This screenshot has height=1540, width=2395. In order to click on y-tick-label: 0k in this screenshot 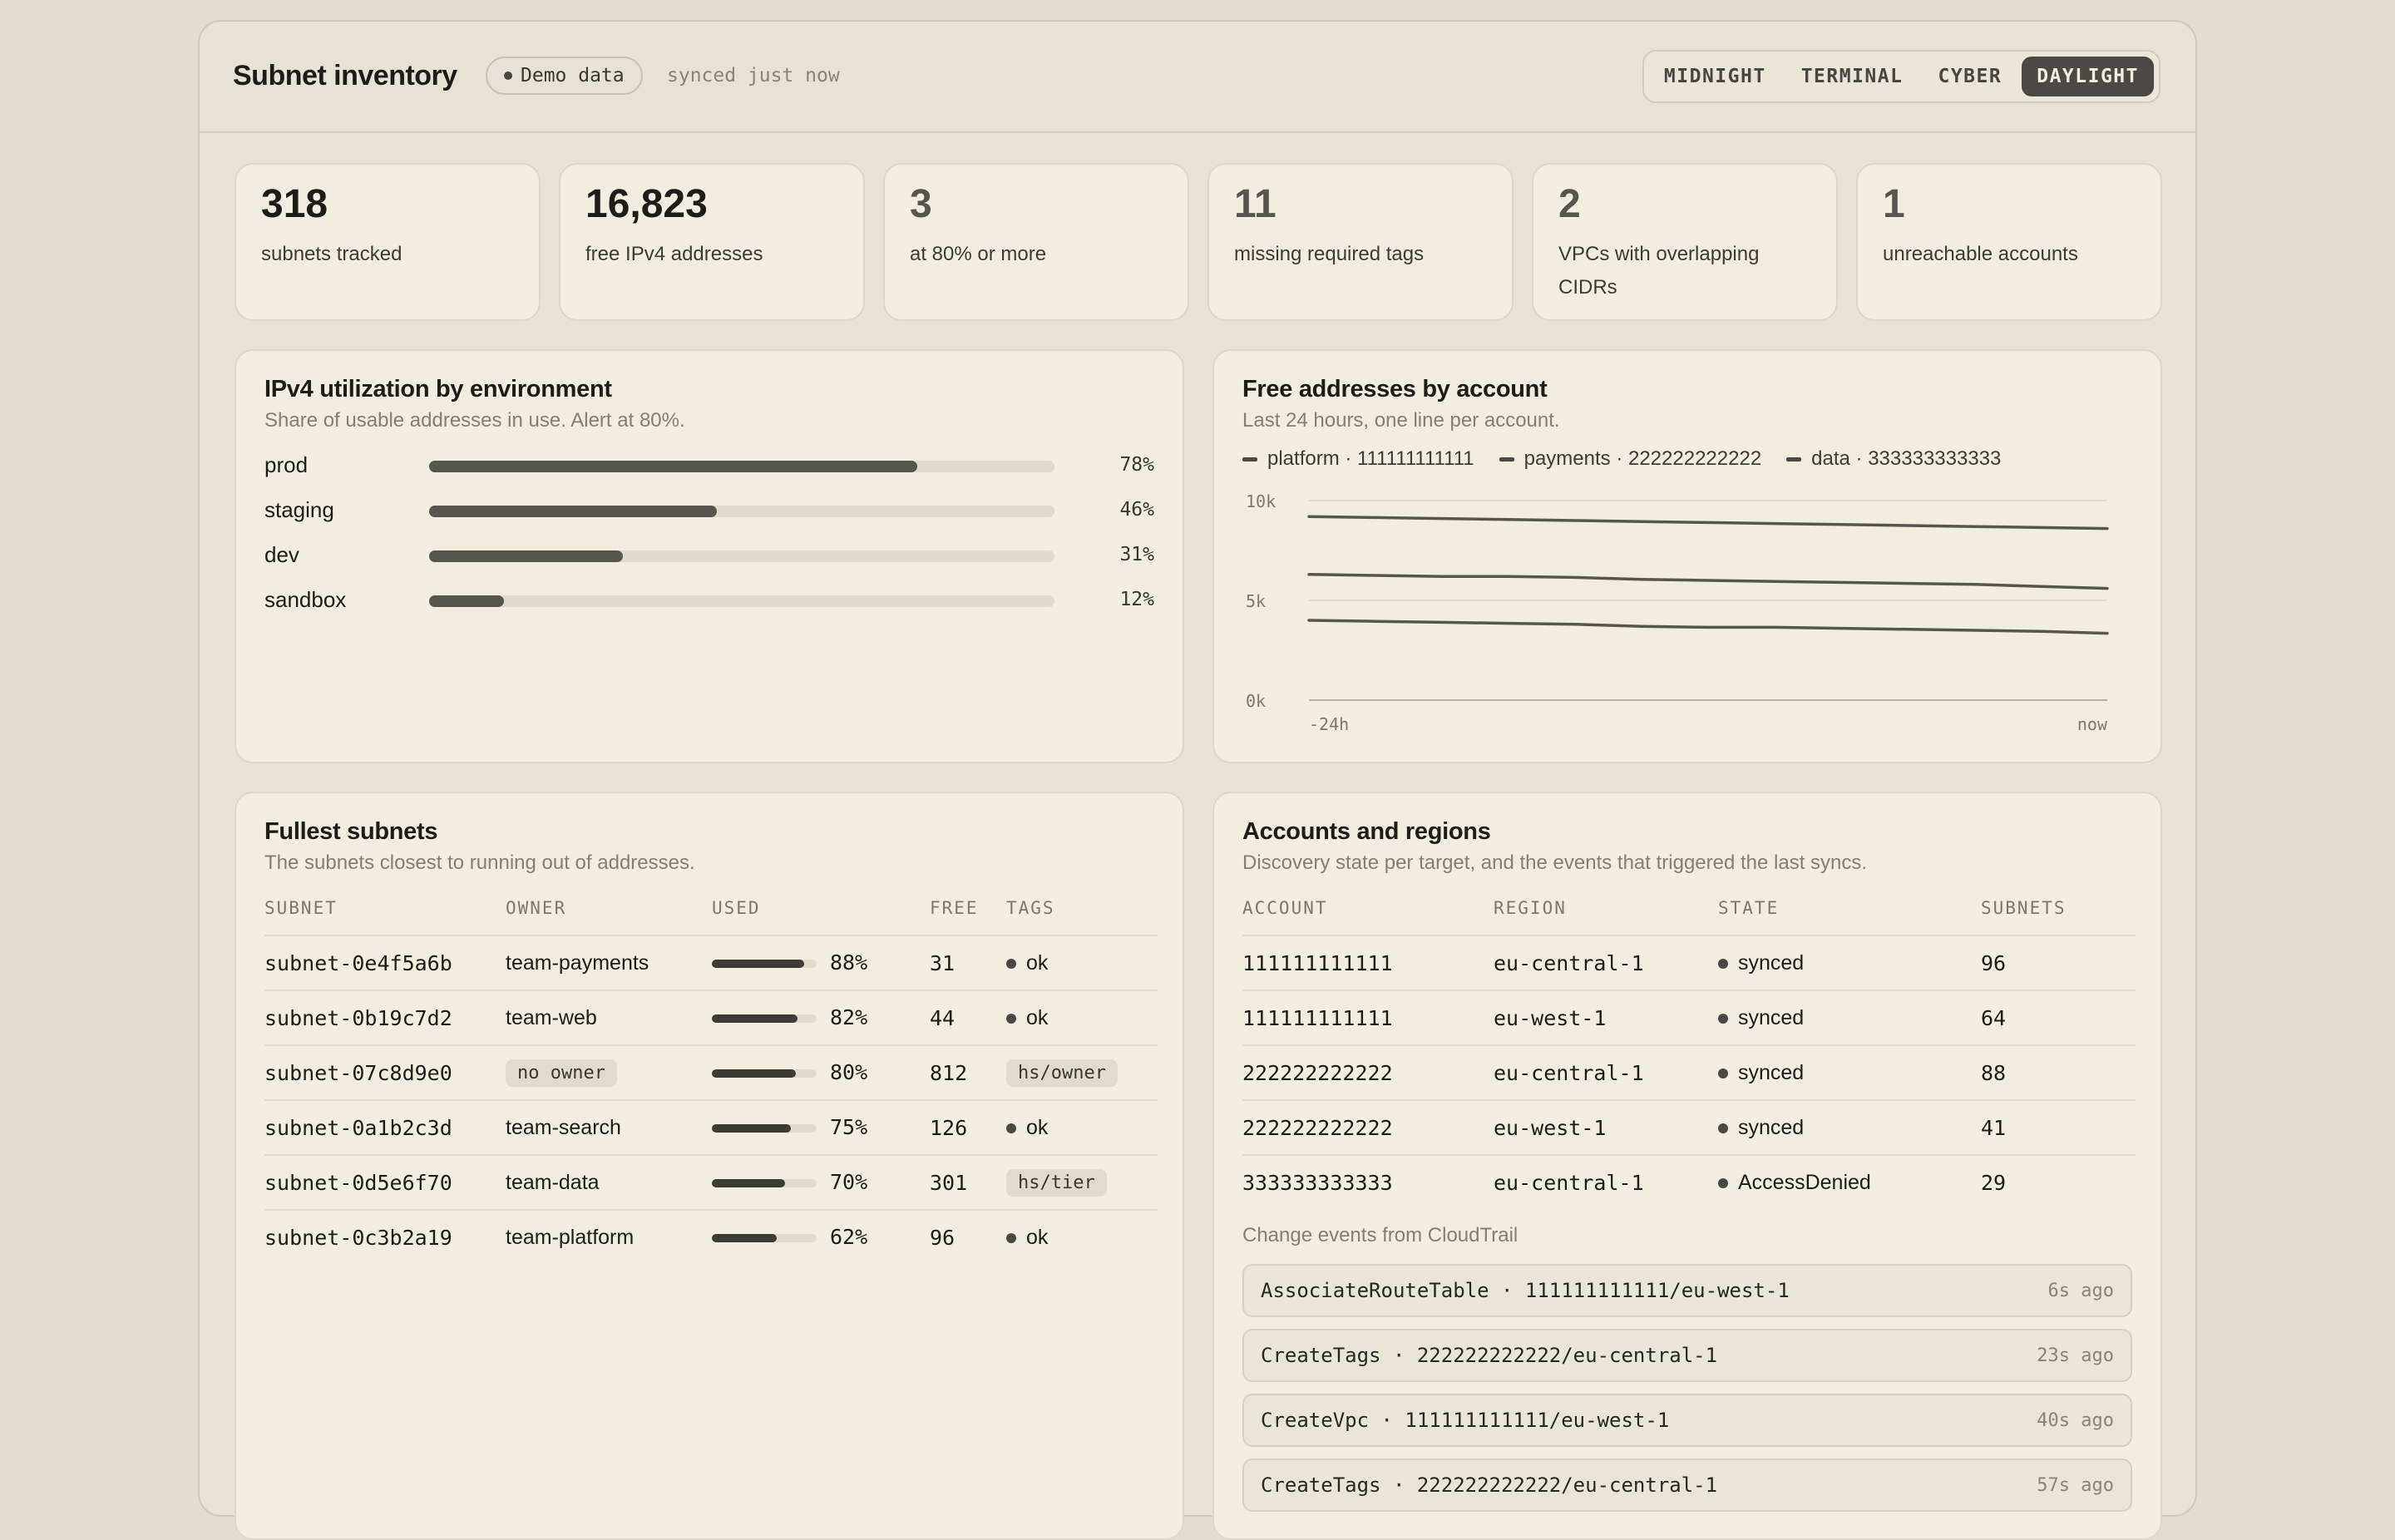, I will do `click(1256, 701)`.